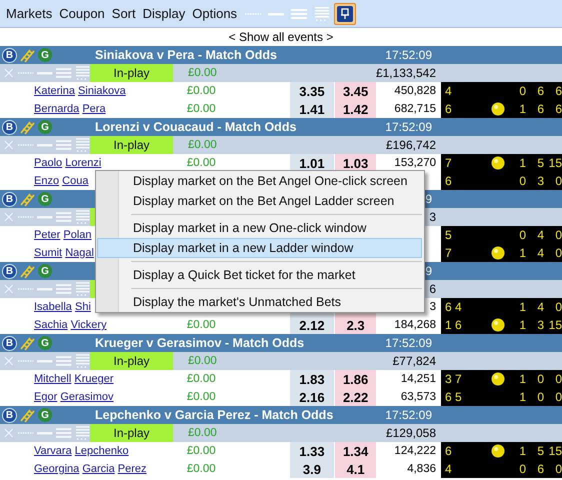 The height and width of the screenshot is (480, 562). I want to click on total-matched: £1,133,542, so click(406, 73).